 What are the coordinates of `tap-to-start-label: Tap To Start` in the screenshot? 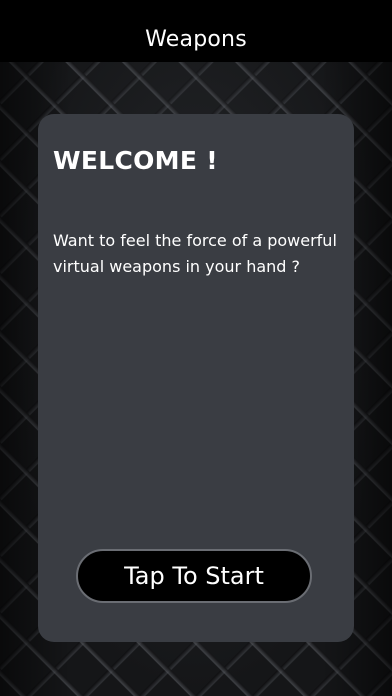 It's located at (194, 576).